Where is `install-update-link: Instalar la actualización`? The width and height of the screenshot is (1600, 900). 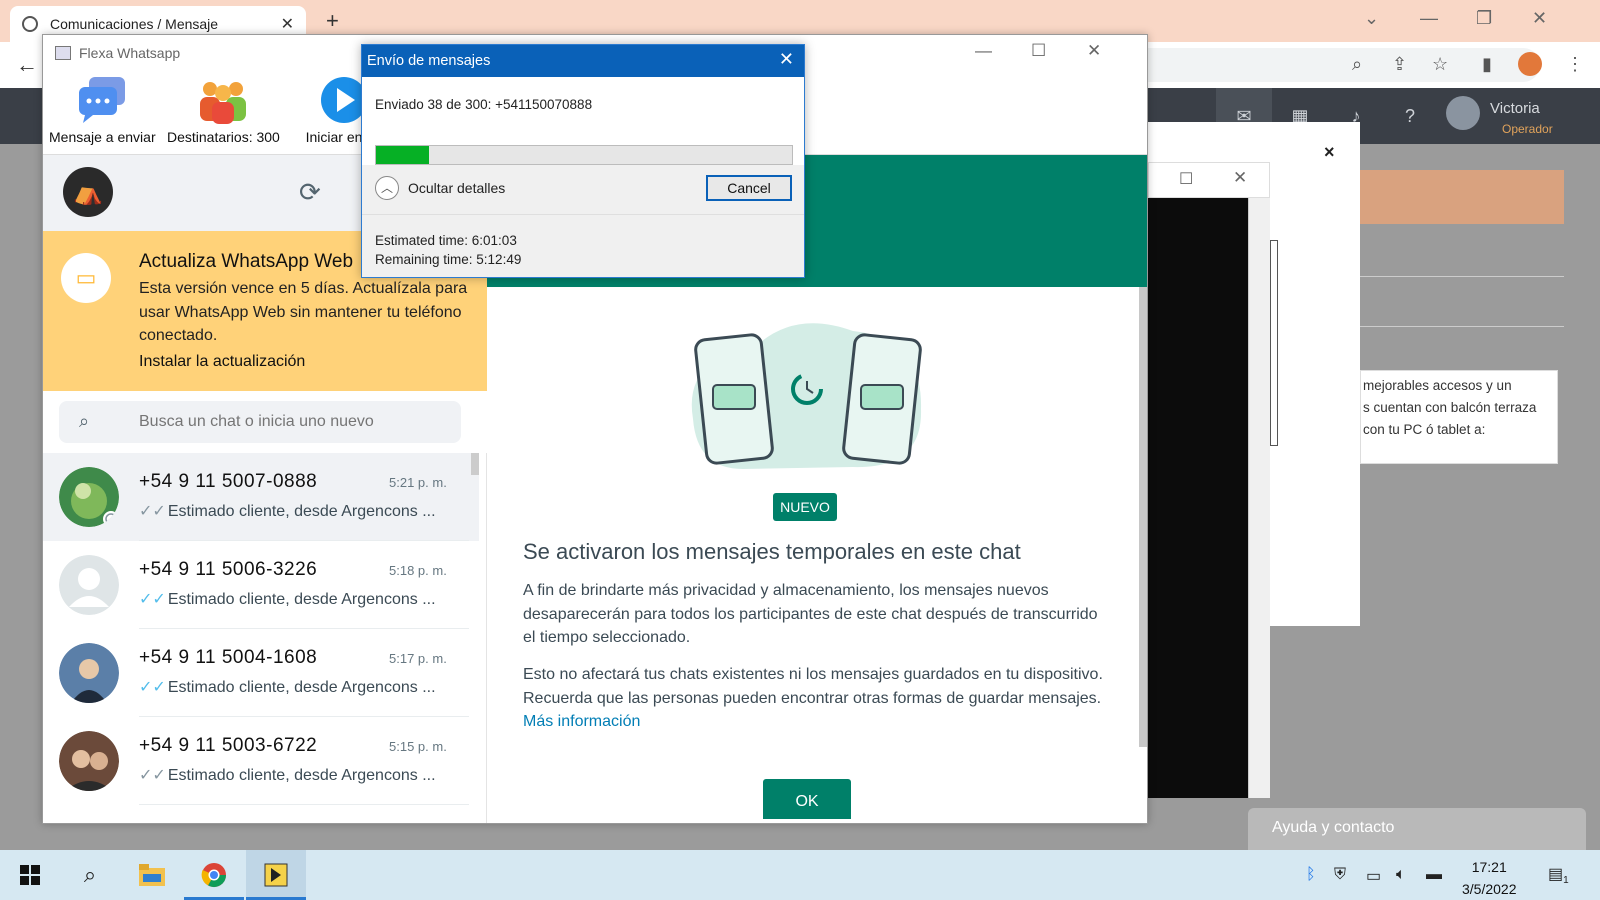
install-update-link: Instalar la actualización is located at coordinates (222, 362).